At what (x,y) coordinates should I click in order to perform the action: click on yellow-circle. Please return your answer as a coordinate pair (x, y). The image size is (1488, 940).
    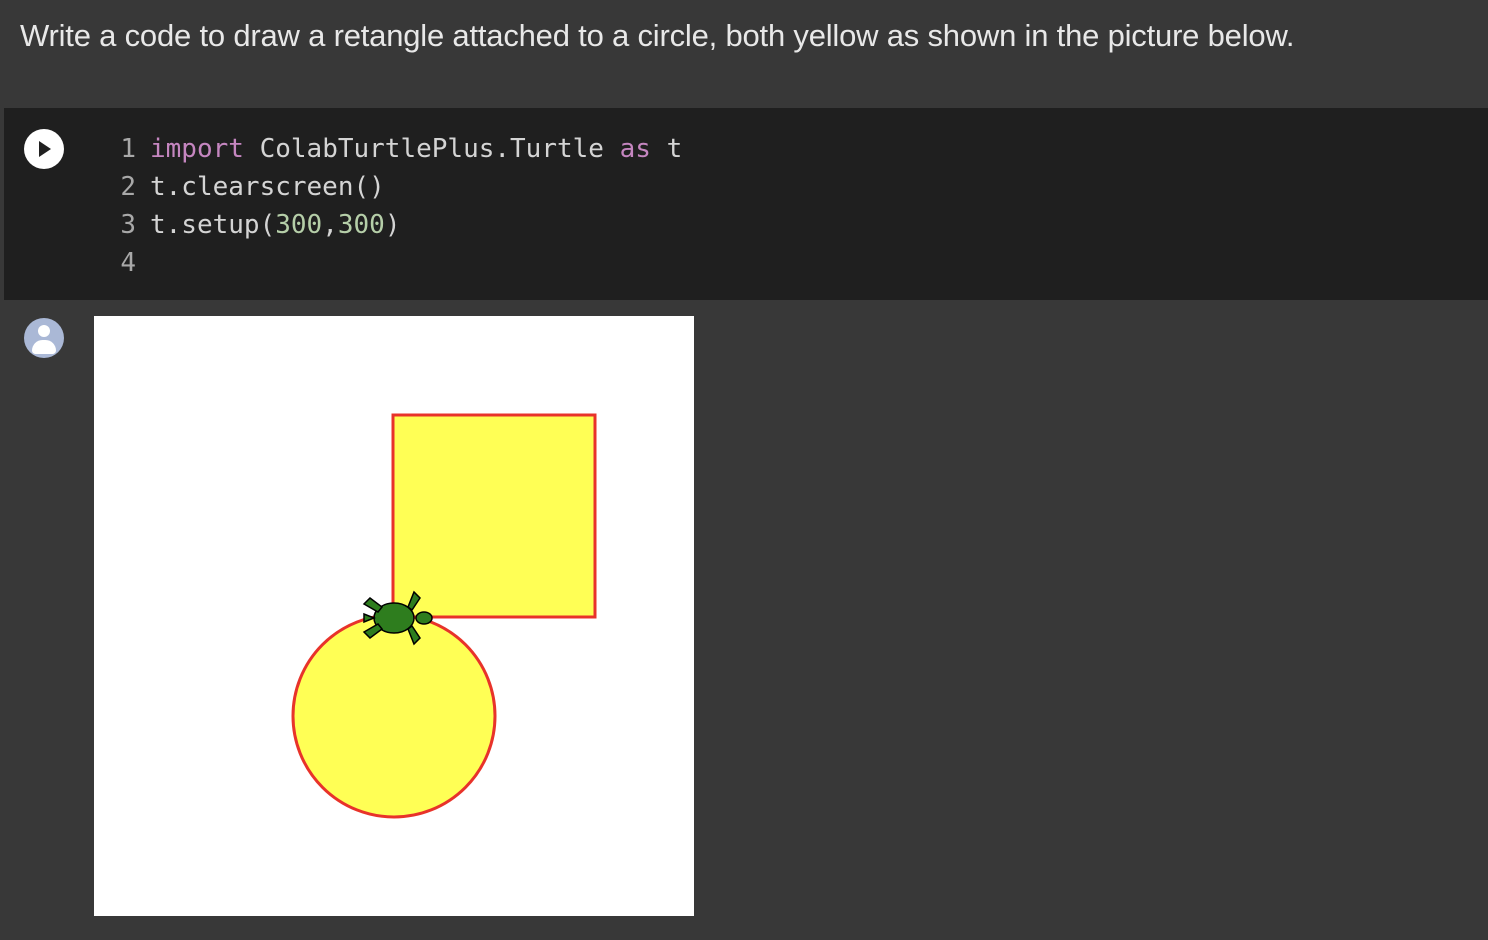
    Looking at the image, I should click on (394, 716).